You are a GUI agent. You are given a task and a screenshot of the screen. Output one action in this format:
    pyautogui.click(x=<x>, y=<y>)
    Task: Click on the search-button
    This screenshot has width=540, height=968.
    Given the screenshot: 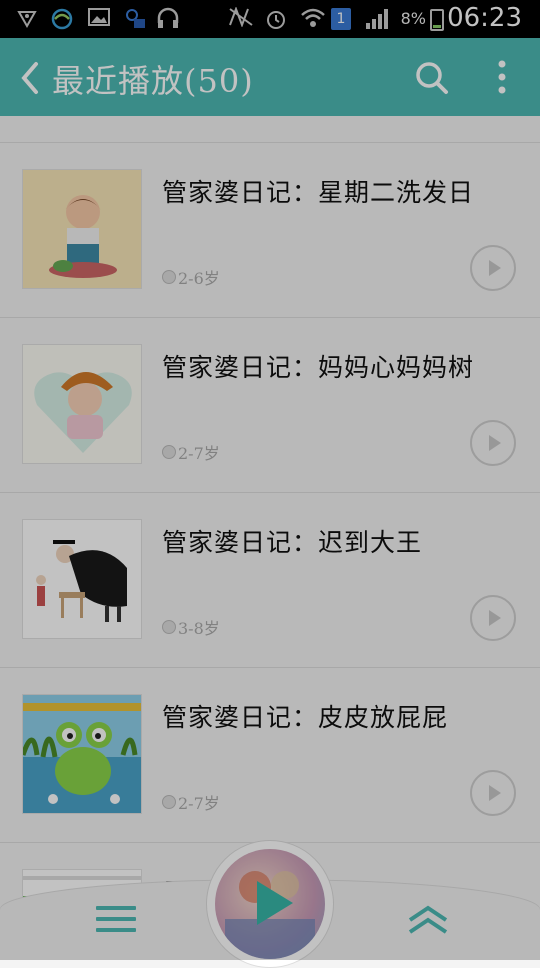 What is the action you would take?
    pyautogui.click(x=432, y=78)
    